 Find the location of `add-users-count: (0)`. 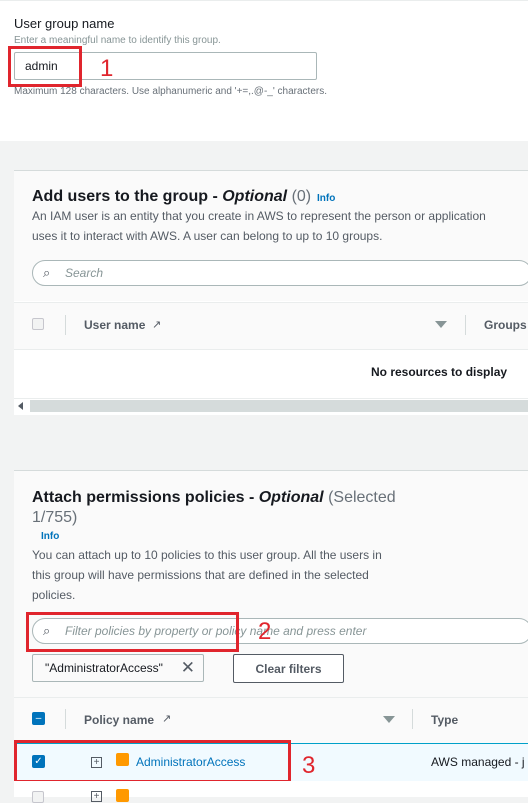

add-users-count: (0) is located at coordinates (301, 196).